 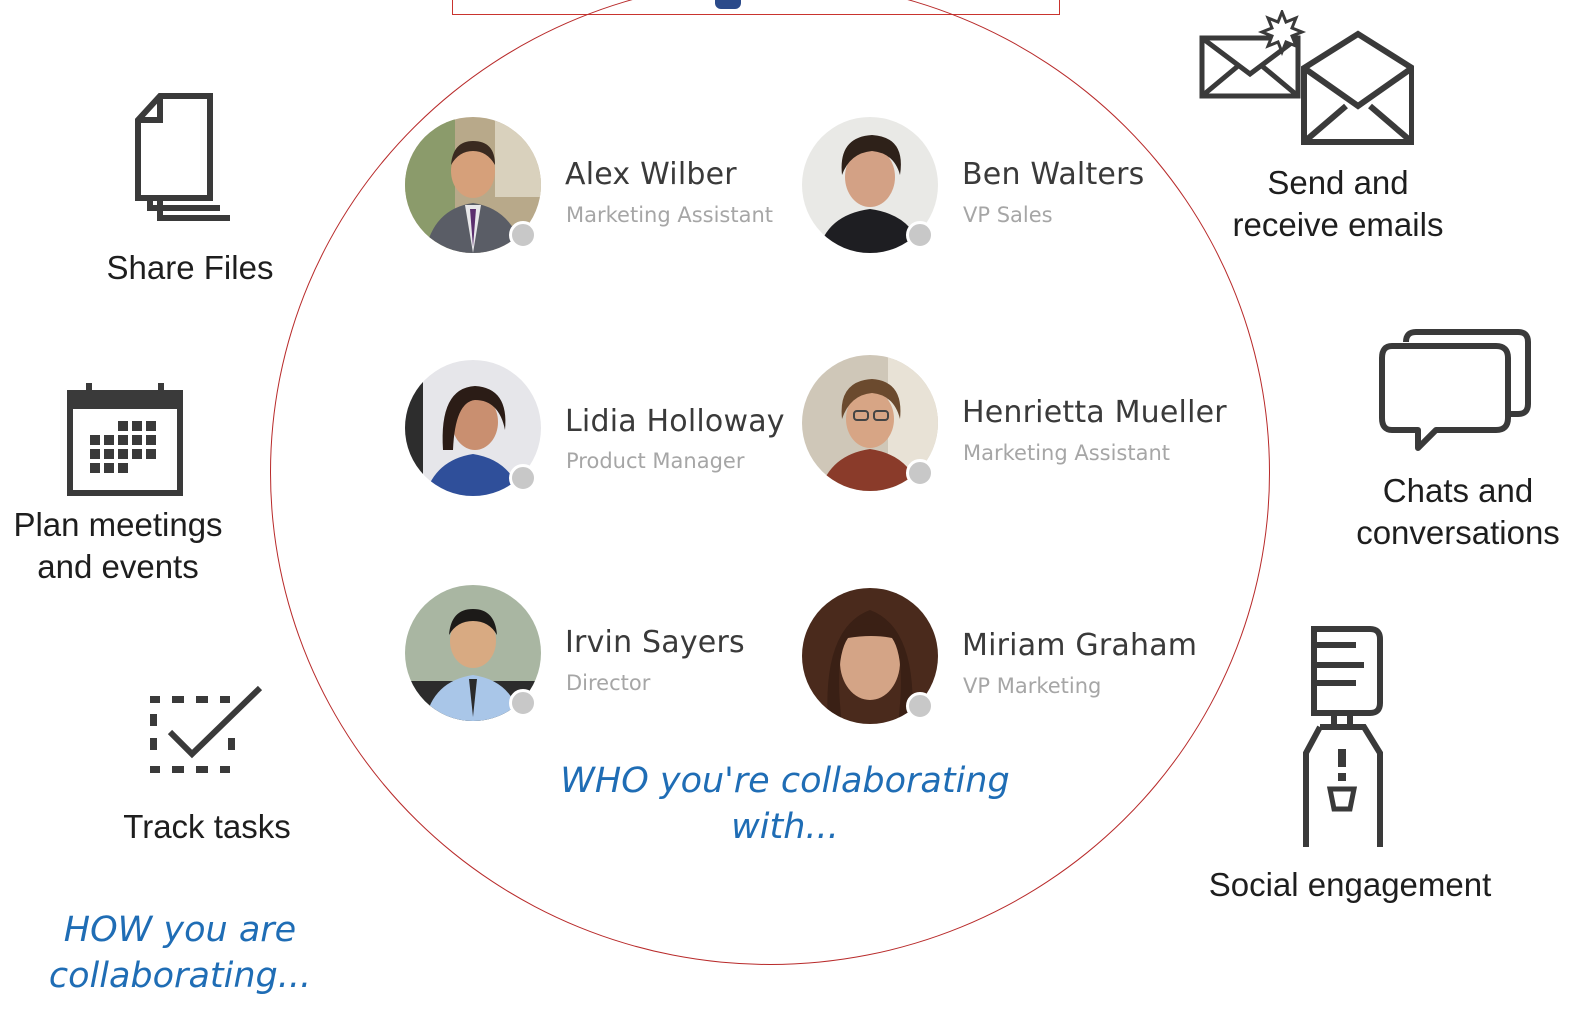 I want to click on person-name: Henrietta Mueller, so click(x=1094, y=412).